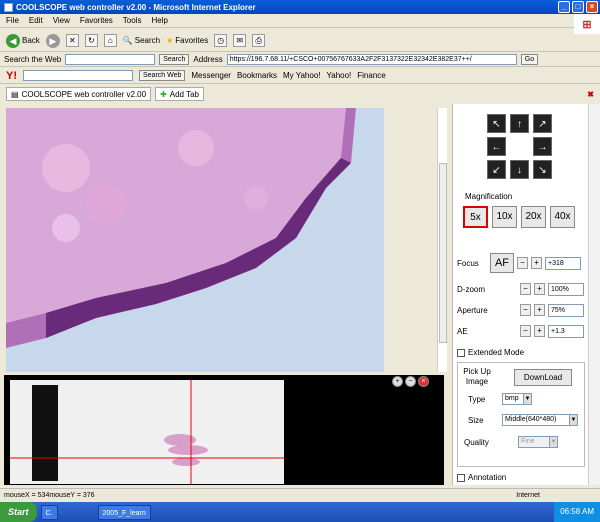 Image resolution: width=600 pixels, height=522 pixels. What do you see at coordinates (496, 146) in the screenshot?
I see `arrow-left-icon: ←` at bounding box center [496, 146].